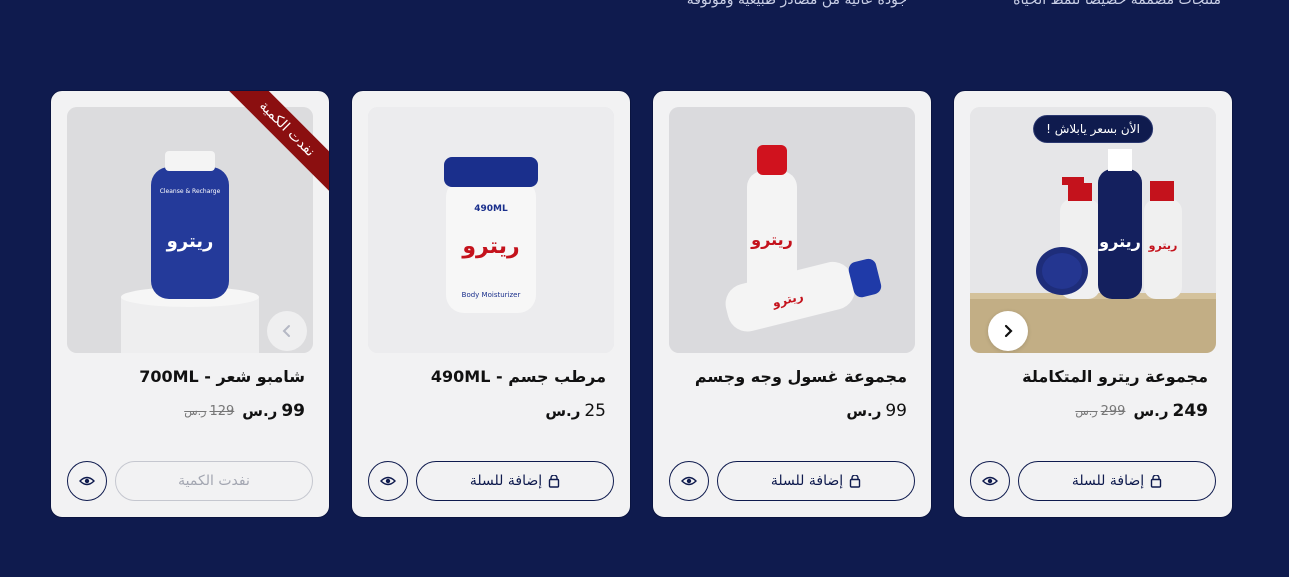  What do you see at coordinates (1008, 331) in the screenshot?
I see `chevron-right-icon` at bounding box center [1008, 331].